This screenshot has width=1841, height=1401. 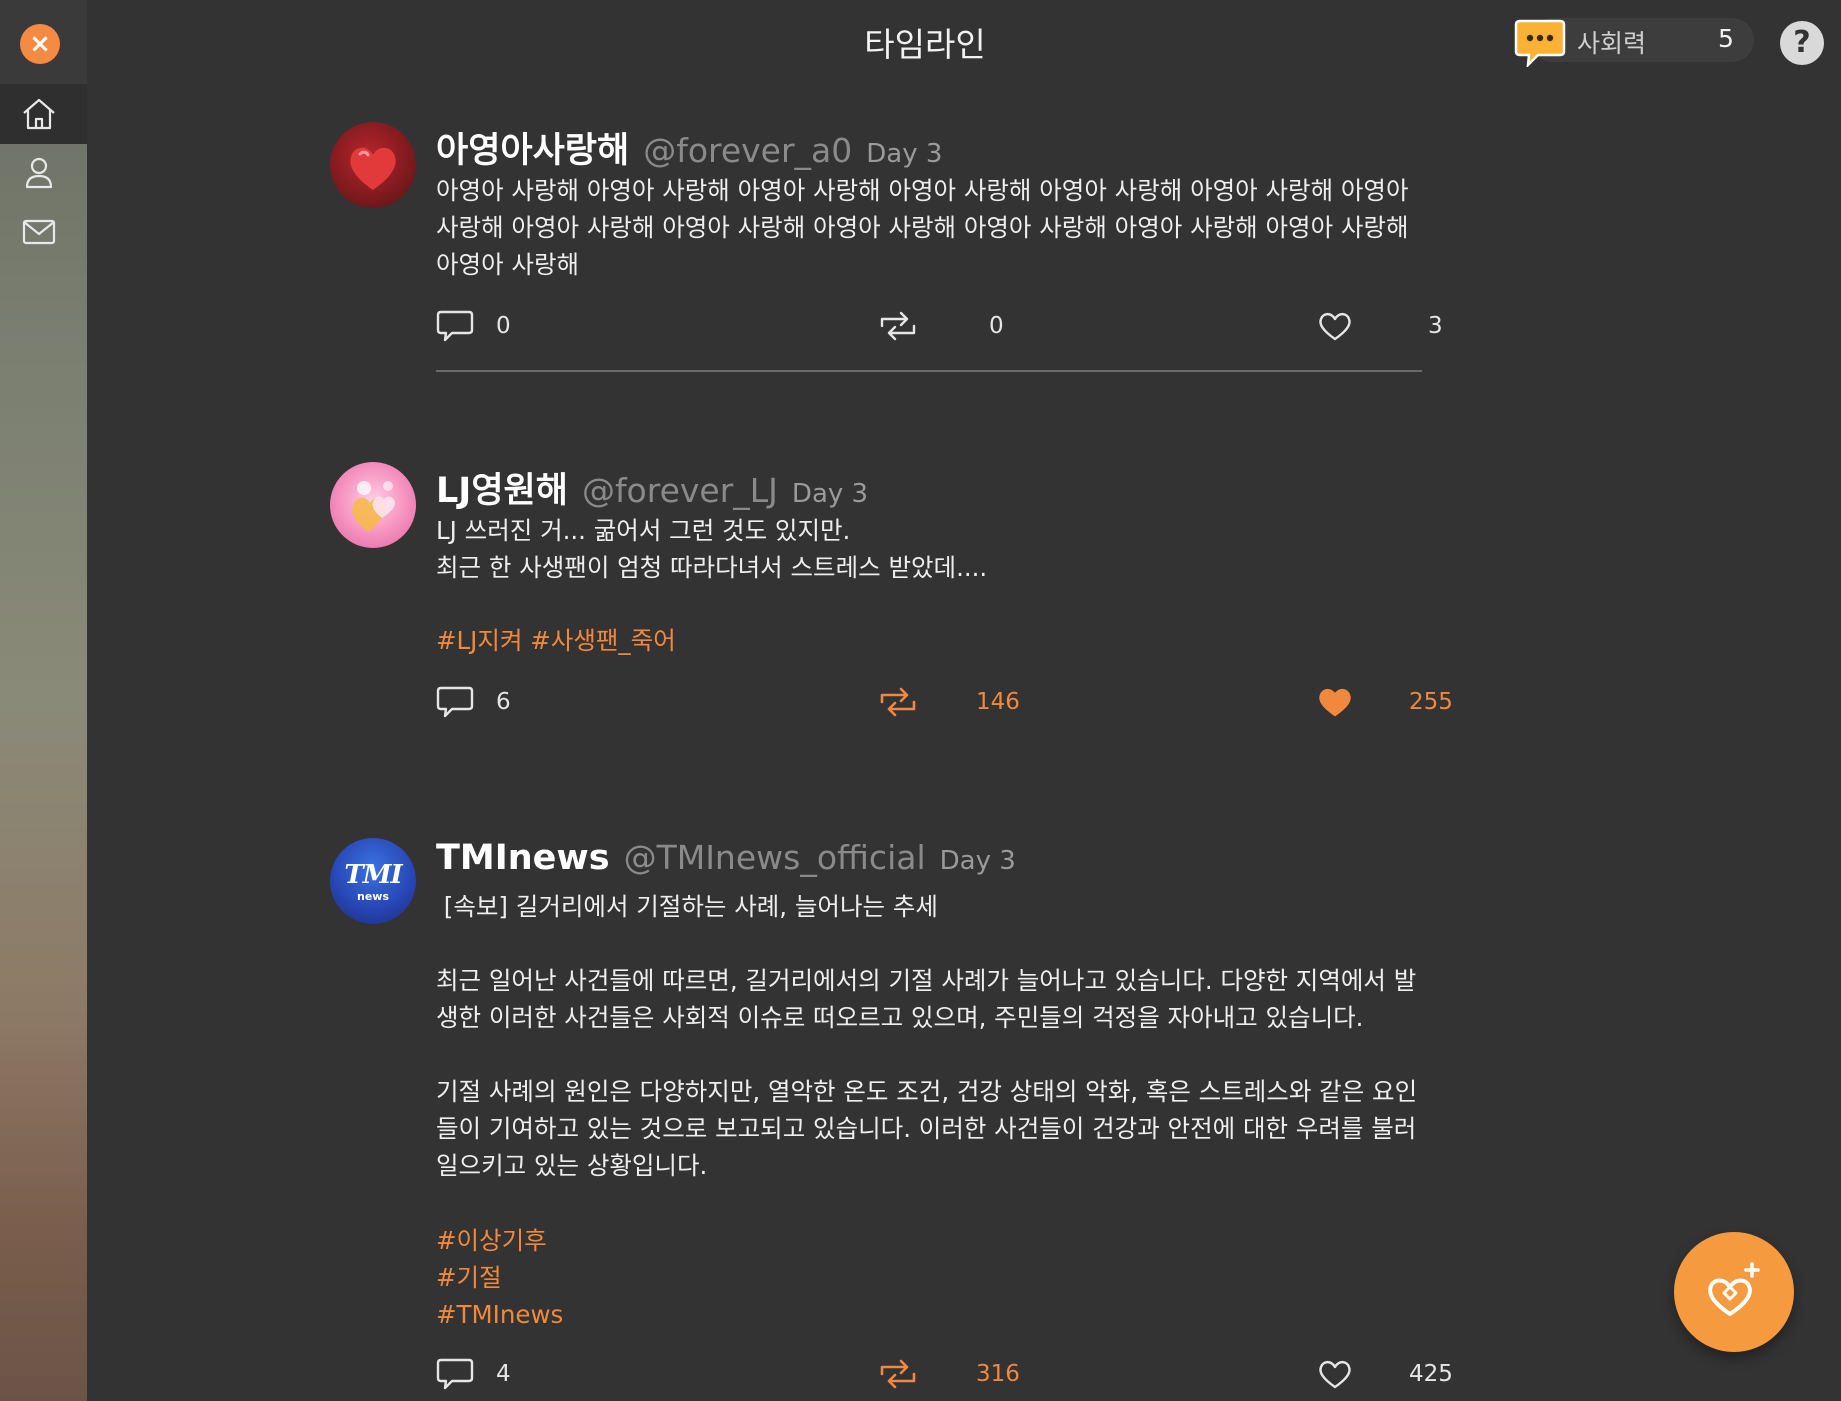 I want to click on heart-bubble-avatar-icon, so click(x=374, y=506).